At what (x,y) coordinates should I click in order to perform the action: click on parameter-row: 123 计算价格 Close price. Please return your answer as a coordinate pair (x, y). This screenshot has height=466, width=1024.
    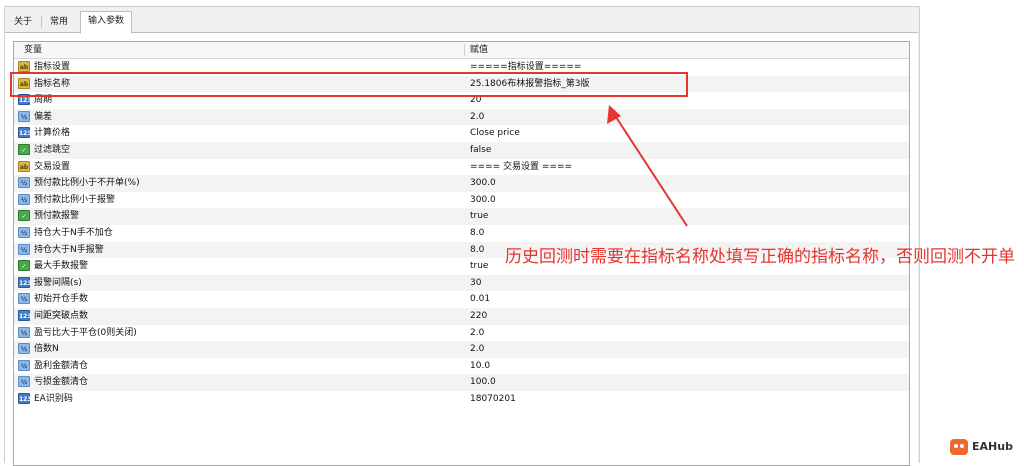
    Looking at the image, I should click on (461, 133).